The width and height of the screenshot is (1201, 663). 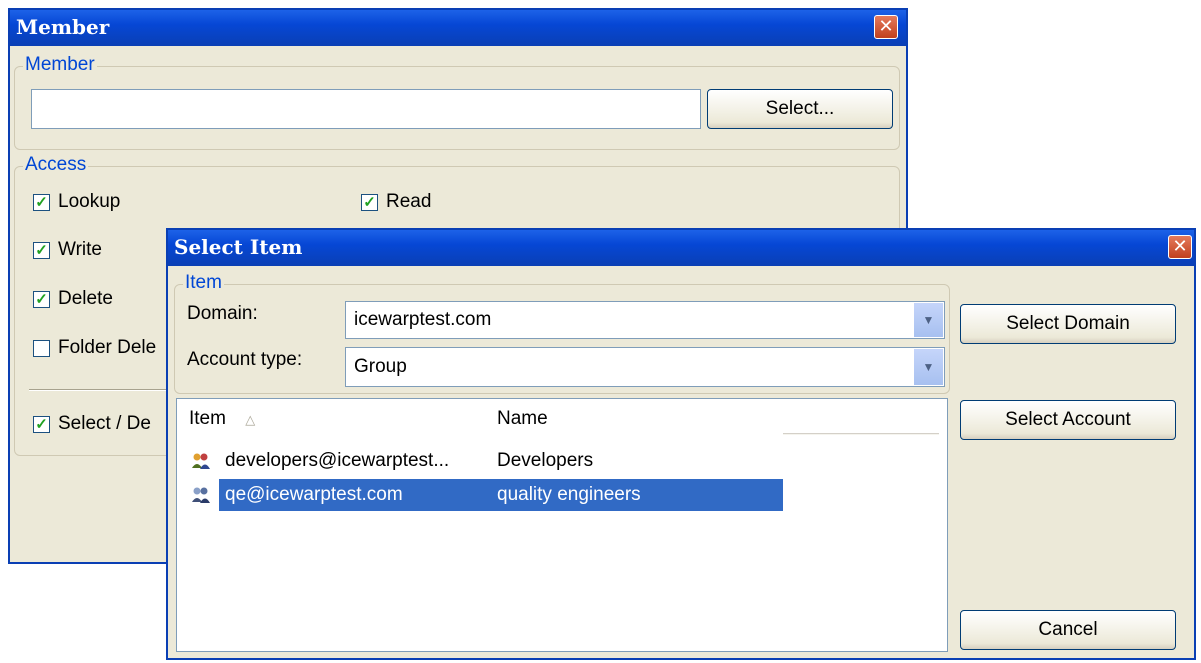 I want to click on list-header: Item △ Name, so click(x=562, y=419).